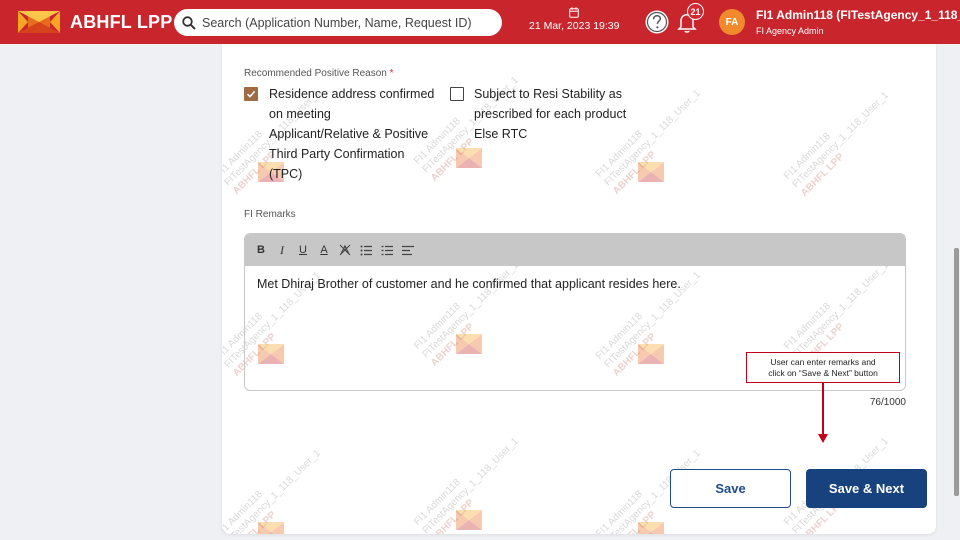 The width and height of the screenshot is (960, 540). What do you see at coordinates (574, 26) in the screenshot?
I see `date-time-text: 21 Mar, 2023 19:39` at bounding box center [574, 26].